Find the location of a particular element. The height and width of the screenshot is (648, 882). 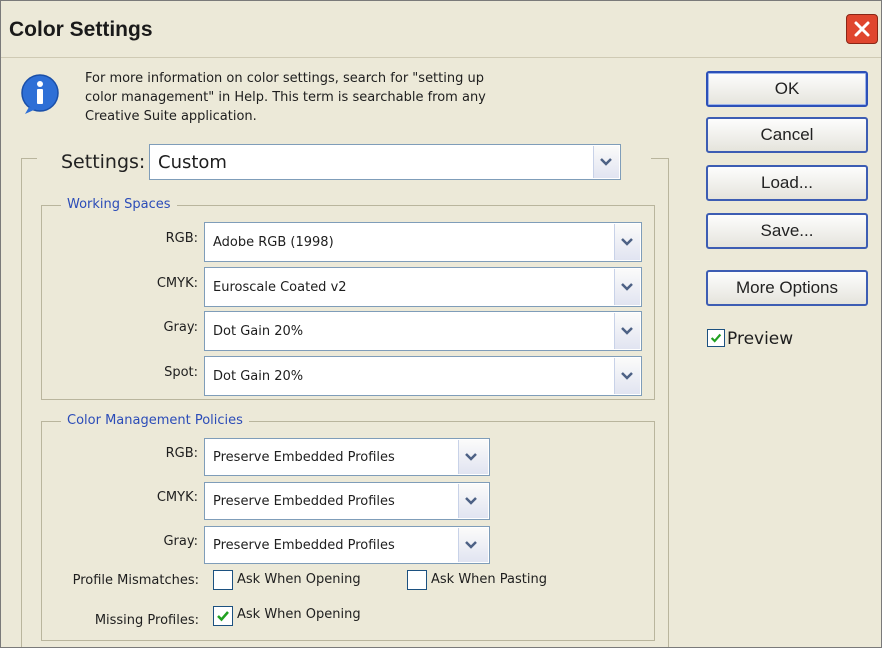

ws-gray-dropdown: Dot Gain 20% is located at coordinates (423, 331).